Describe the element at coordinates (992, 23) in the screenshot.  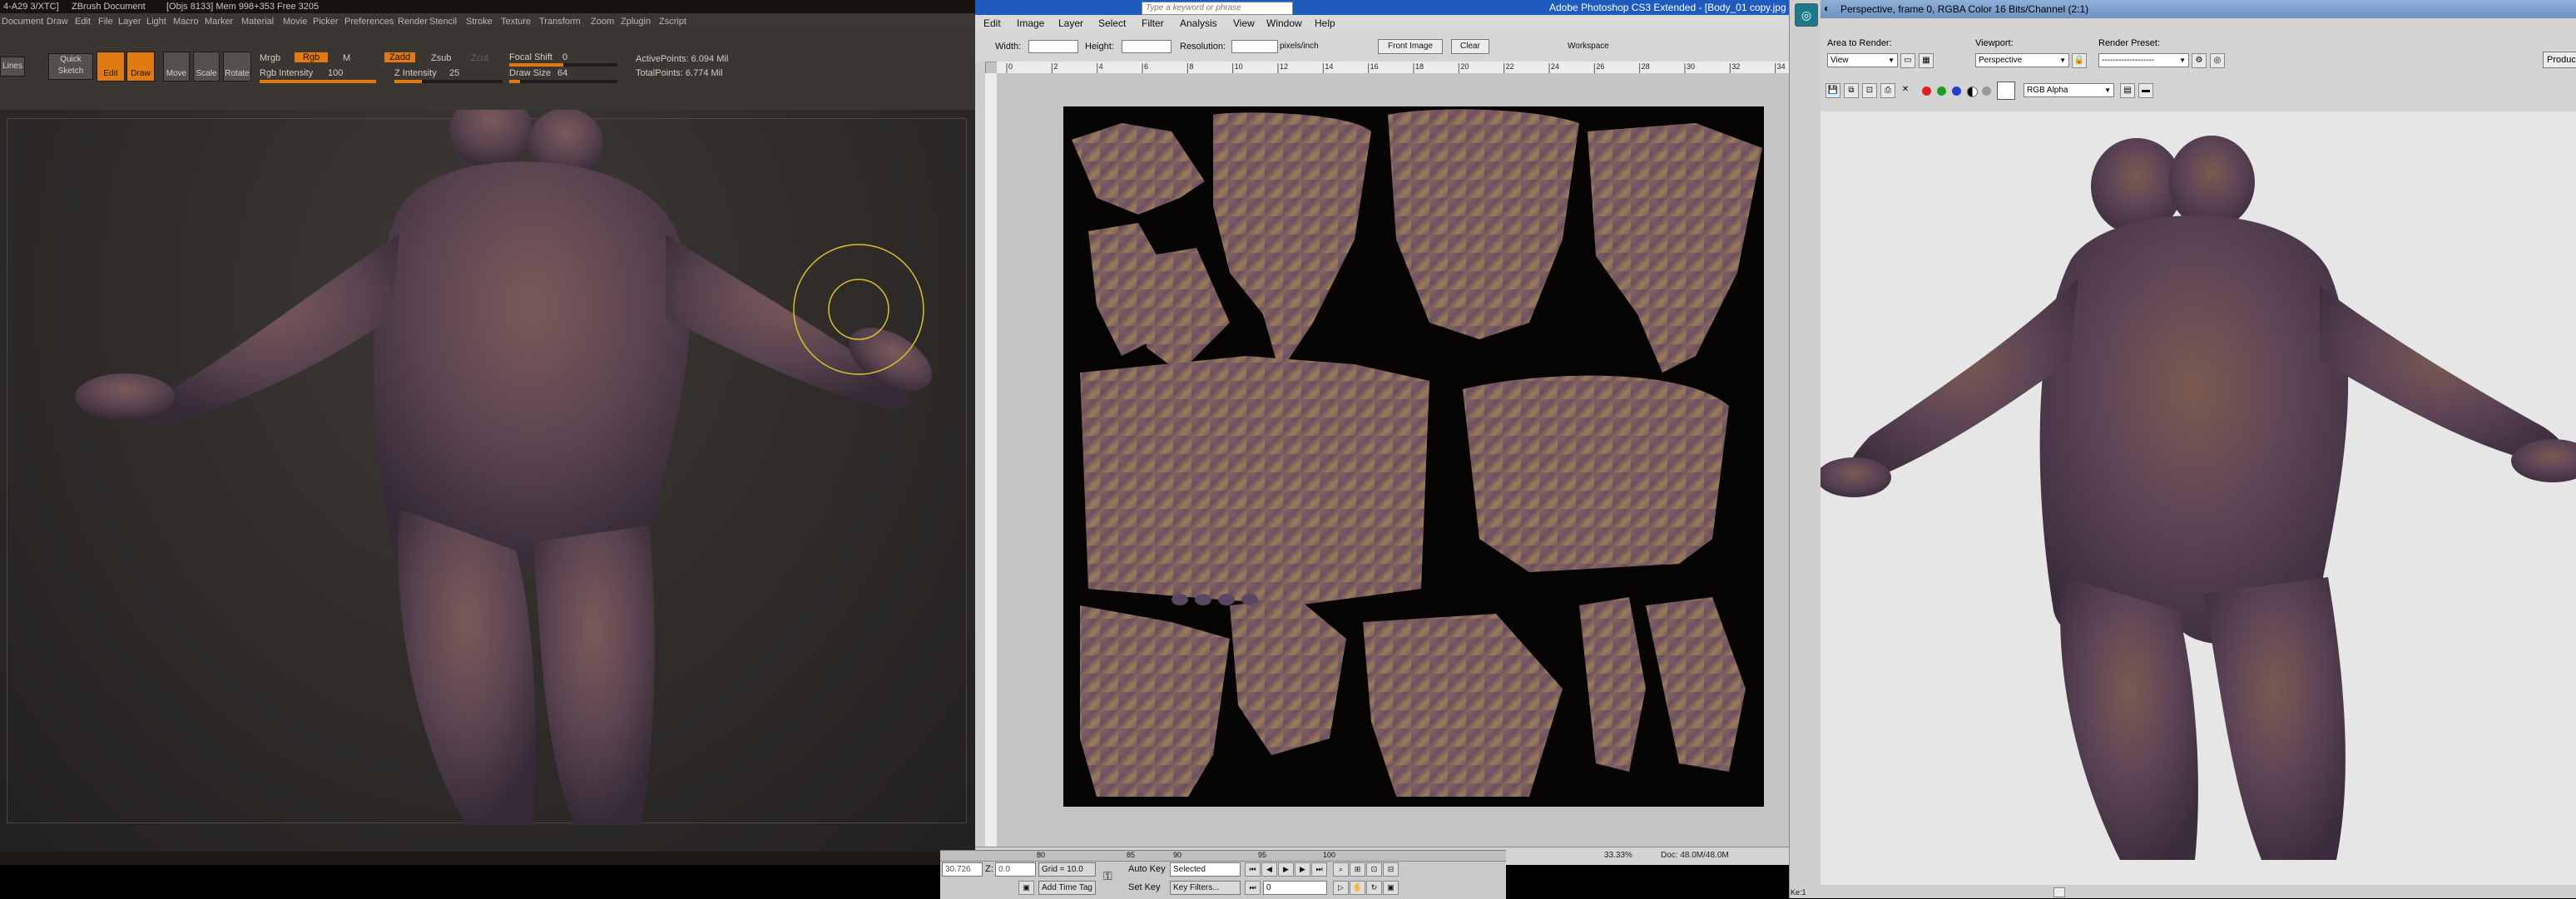
I see `ps-menu-edit: Edit` at that location.